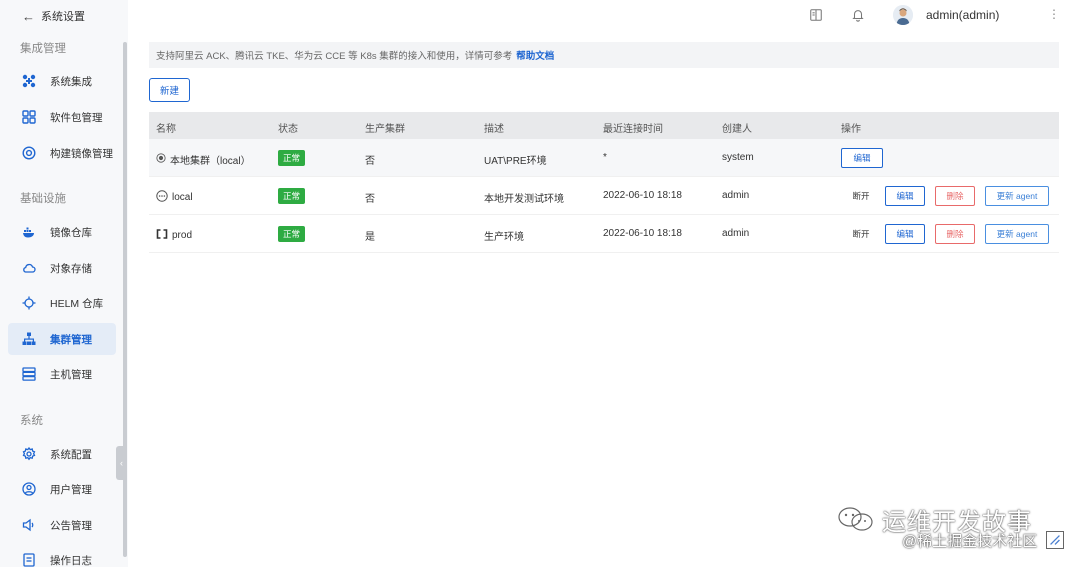 The width and height of the screenshot is (1080, 567). I want to click on docker-icon, so click(29, 232).